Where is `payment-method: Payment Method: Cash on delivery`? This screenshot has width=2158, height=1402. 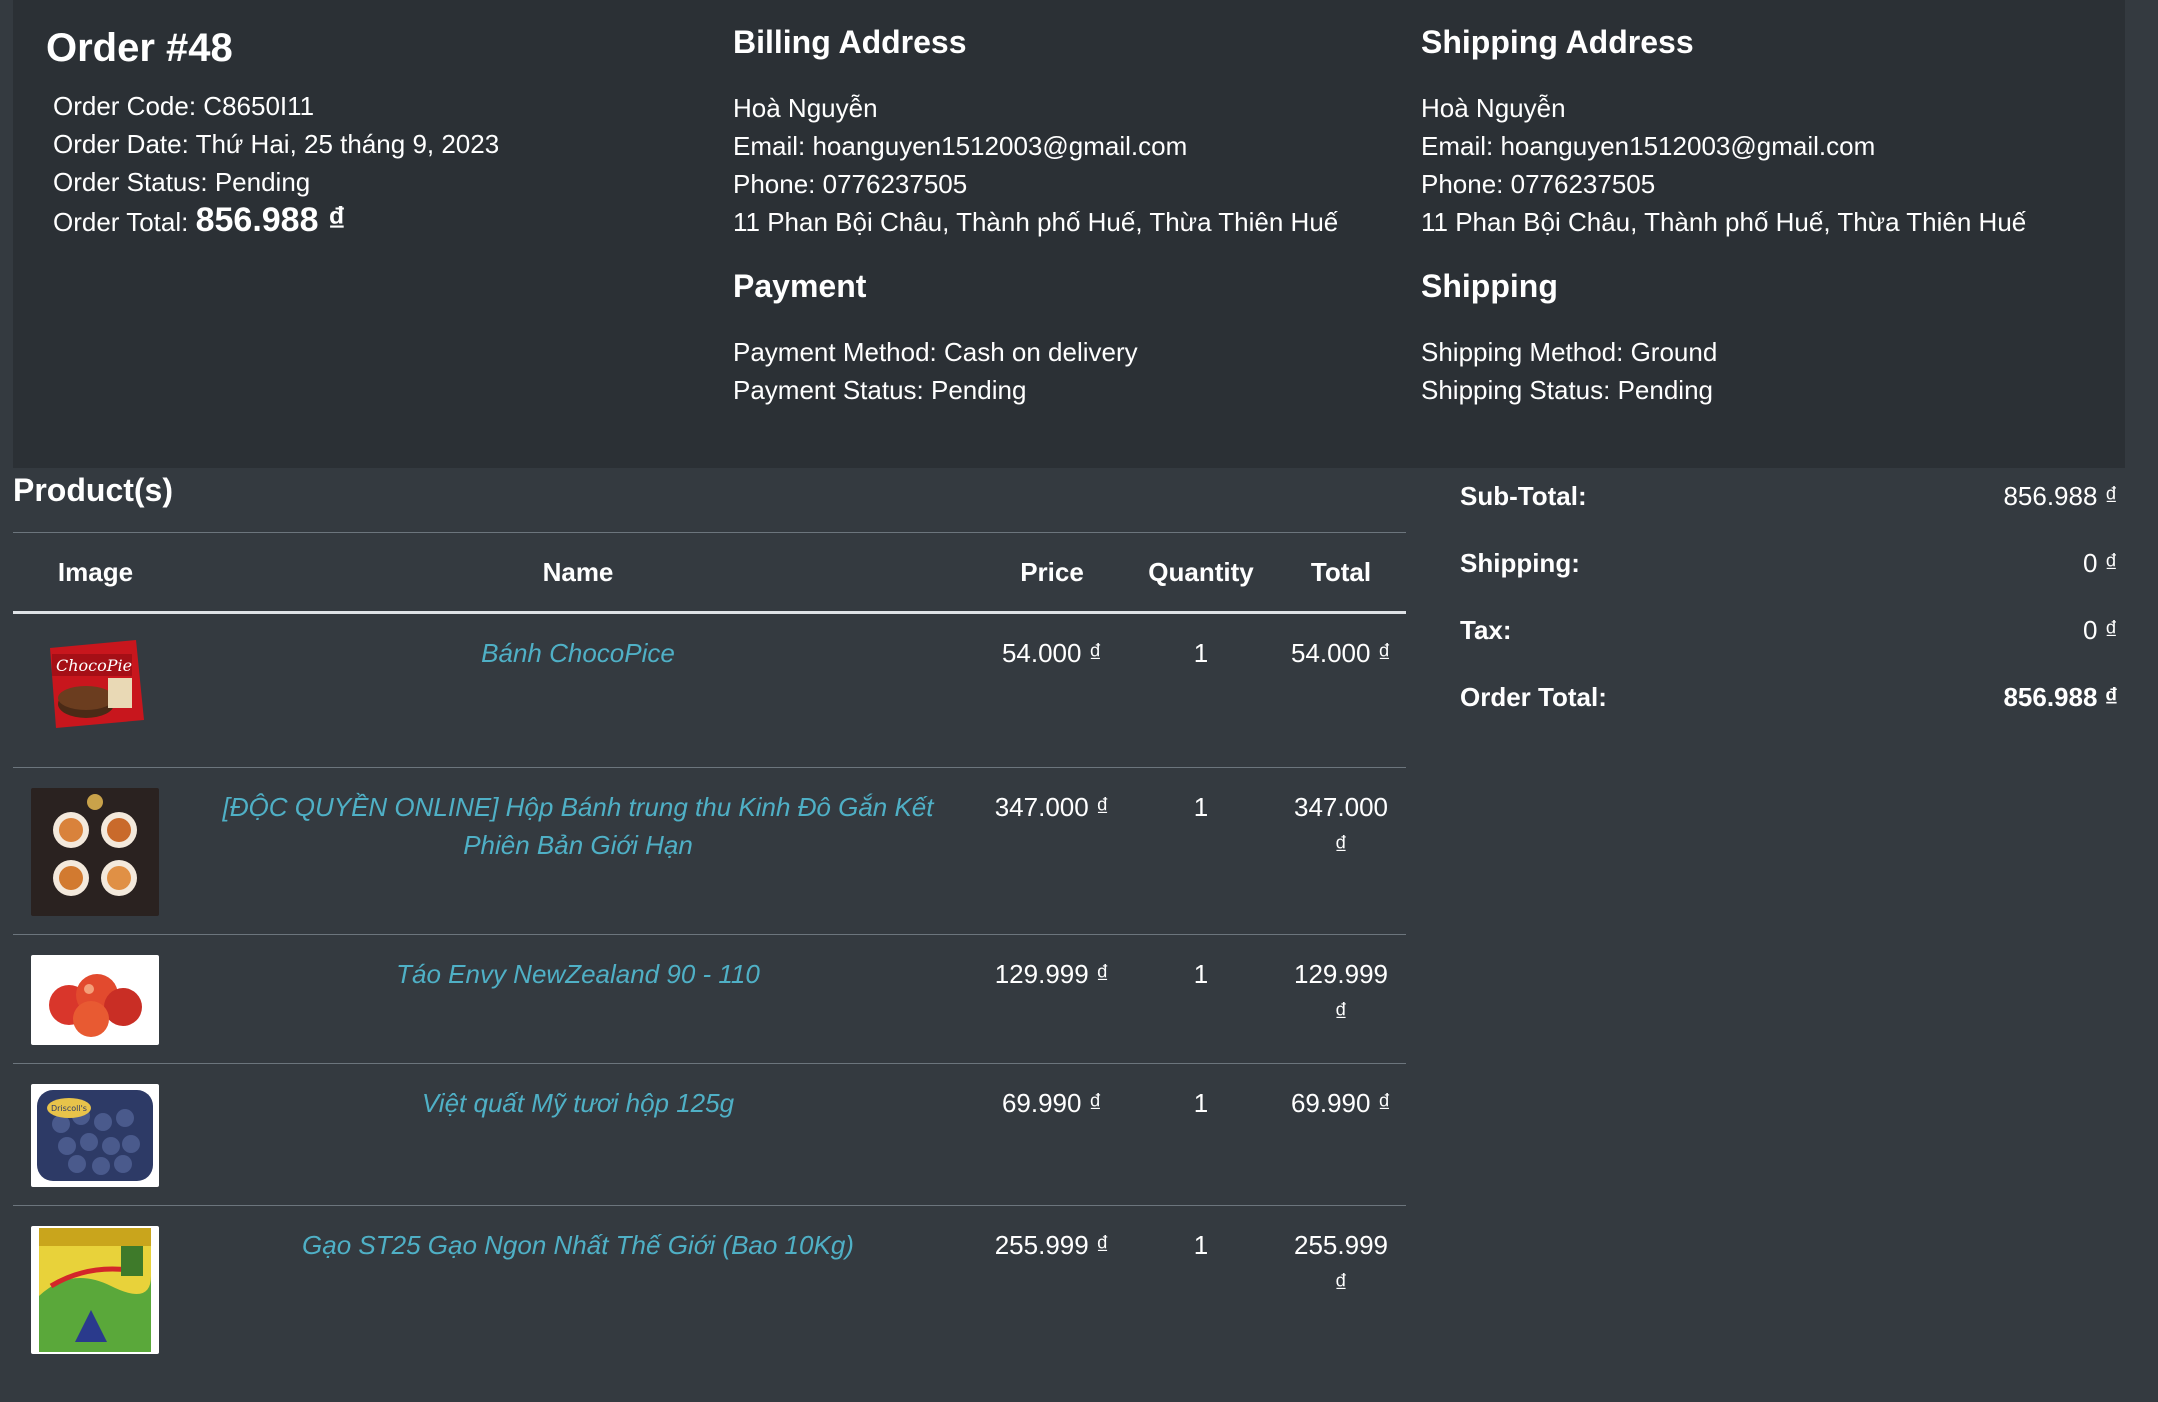
payment-method: Payment Method: Cash on delivery is located at coordinates (935, 352).